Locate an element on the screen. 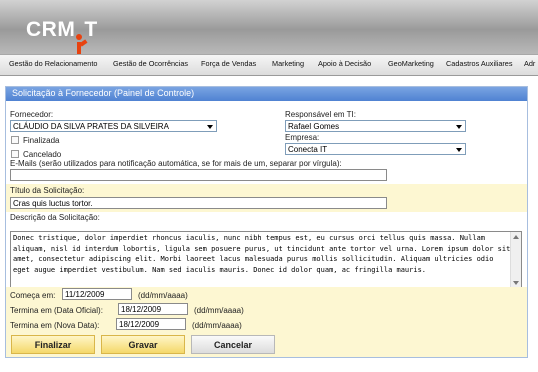 This screenshot has height=372, width=538. finalizada-checkbox is located at coordinates (15, 140).